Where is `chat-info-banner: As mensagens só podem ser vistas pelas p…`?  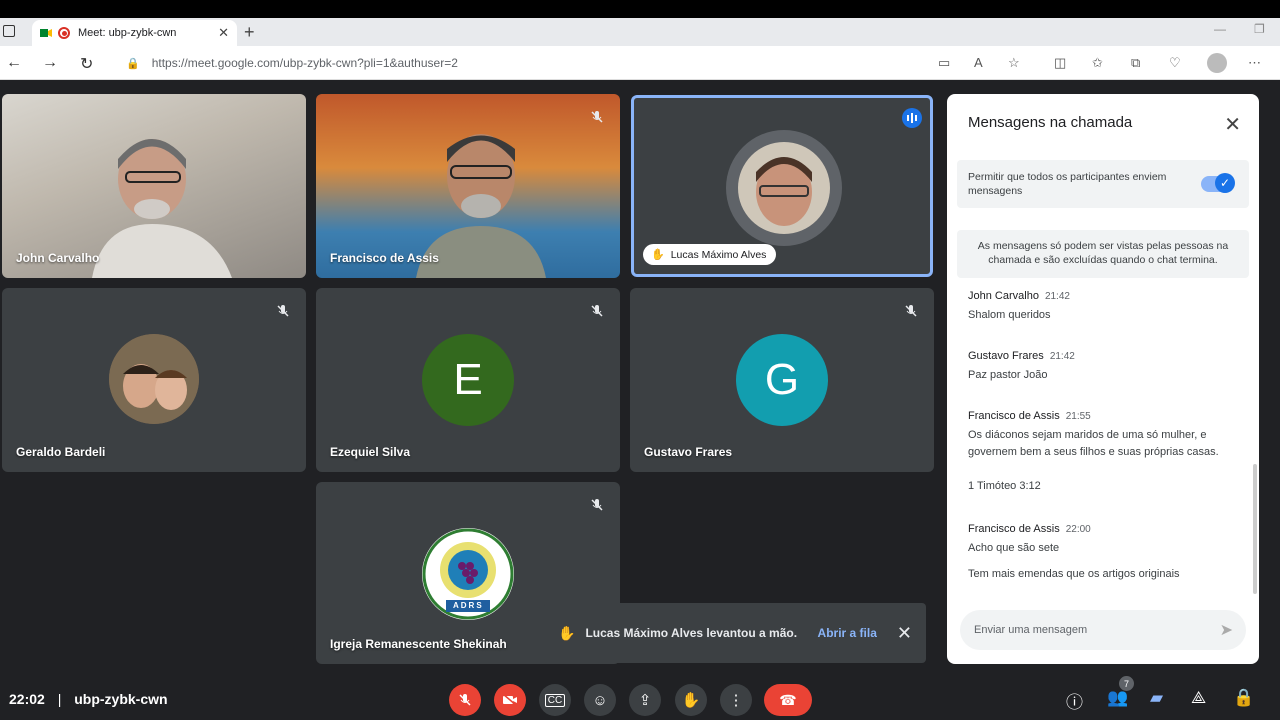
chat-info-banner: As mensagens só podem ser vistas pelas p… is located at coordinates (1103, 254).